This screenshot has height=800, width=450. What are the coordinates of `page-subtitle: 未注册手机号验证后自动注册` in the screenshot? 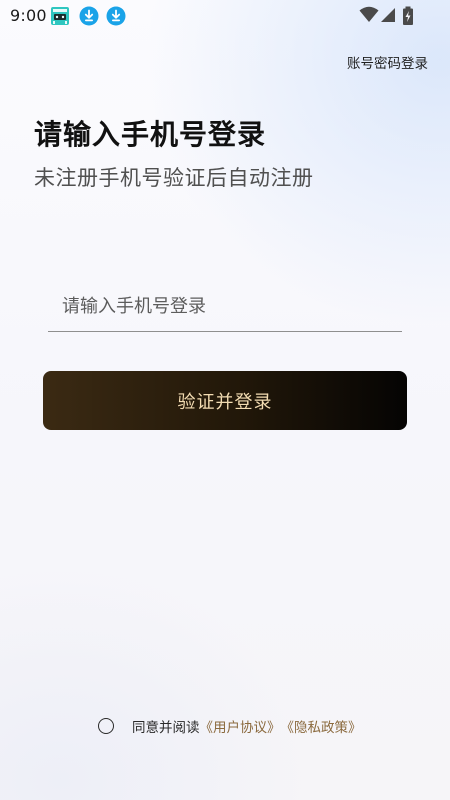 It's located at (174, 178).